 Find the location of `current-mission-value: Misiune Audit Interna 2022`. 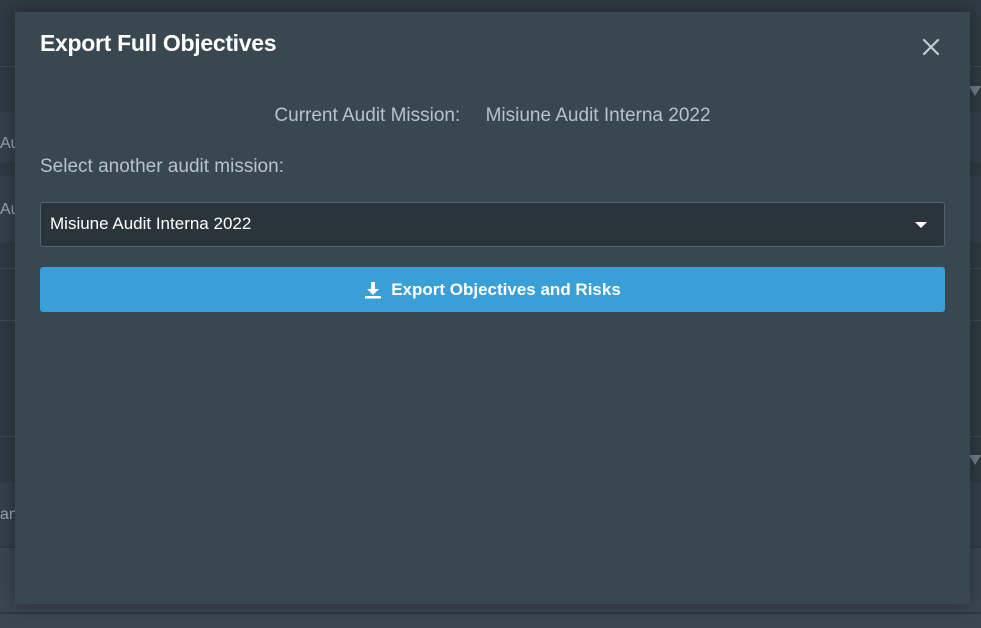

current-mission-value: Misiune Audit Interna 2022 is located at coordinates (598, 115).